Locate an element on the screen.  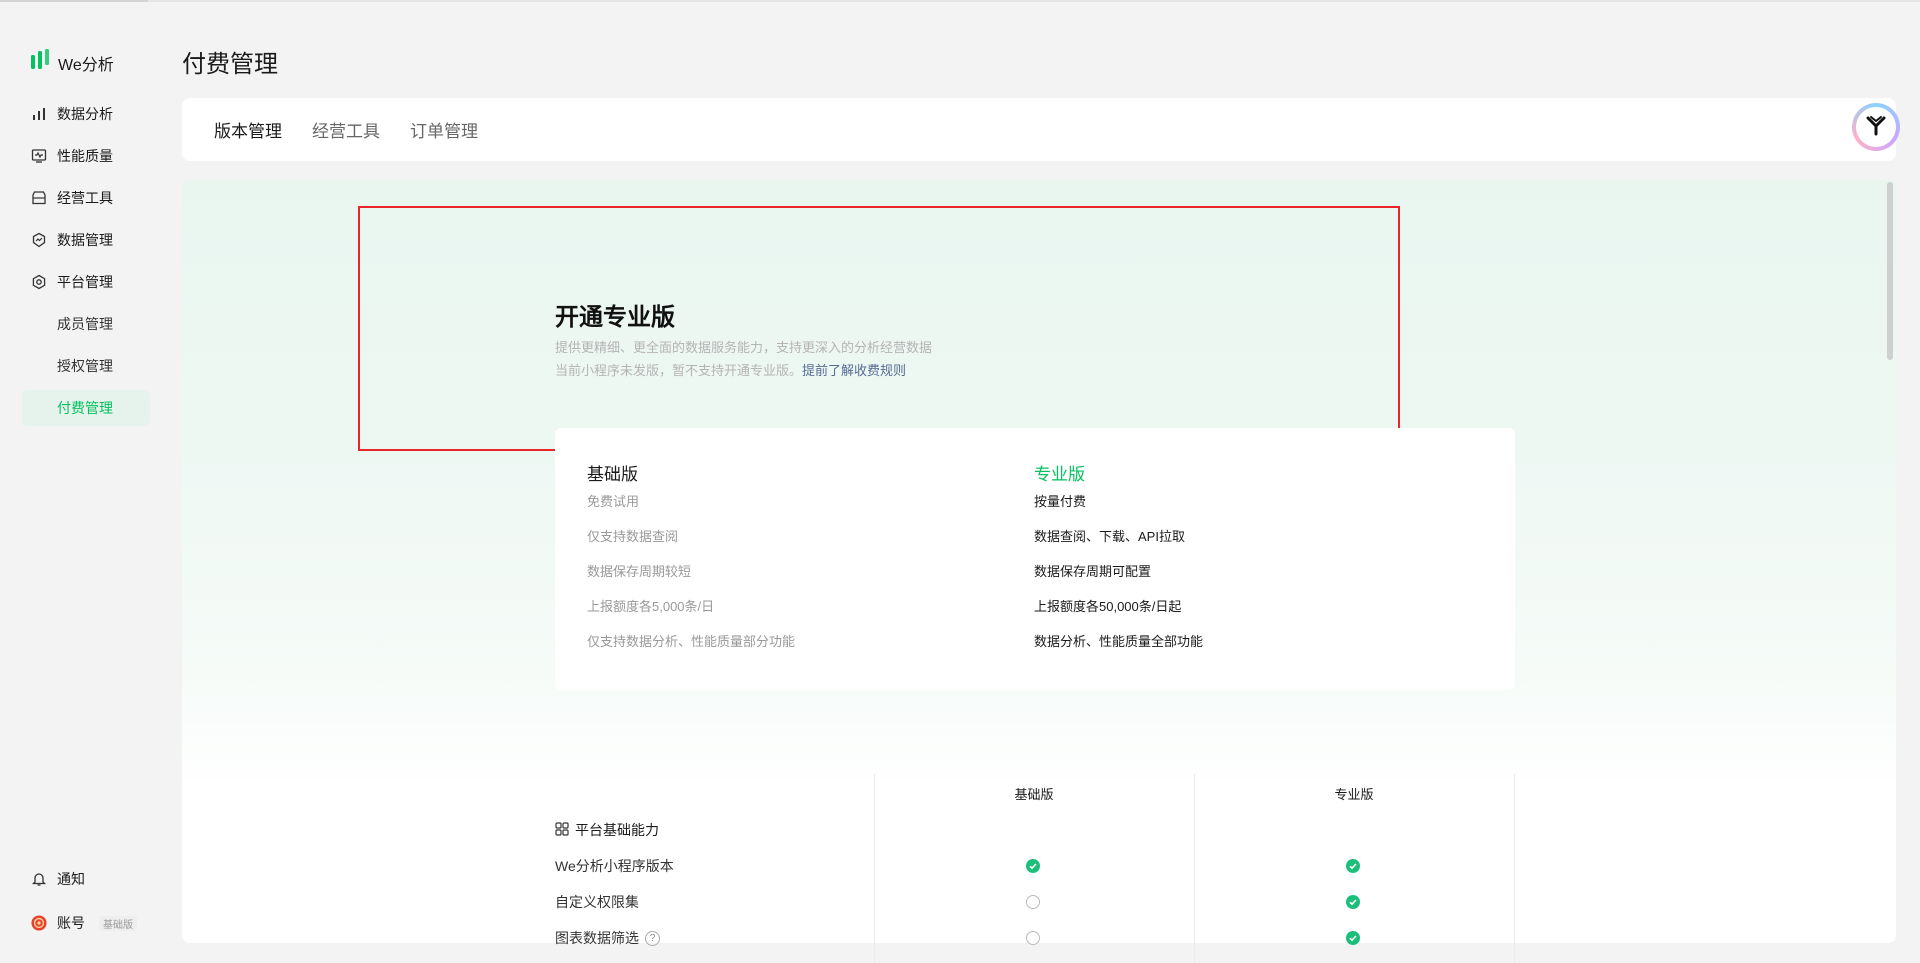
sidebar-item-business-tools: 经营工具 is located at coordinates (86, 198).